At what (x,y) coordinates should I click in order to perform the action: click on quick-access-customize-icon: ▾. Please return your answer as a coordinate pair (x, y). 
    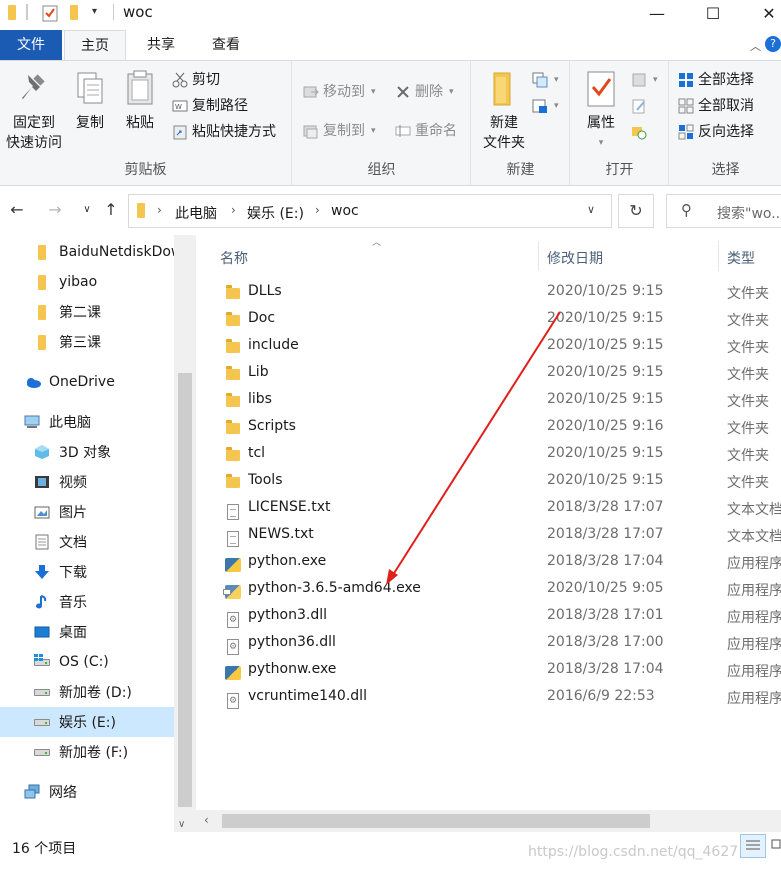
    Looking at the image, I should click on (98, 15).